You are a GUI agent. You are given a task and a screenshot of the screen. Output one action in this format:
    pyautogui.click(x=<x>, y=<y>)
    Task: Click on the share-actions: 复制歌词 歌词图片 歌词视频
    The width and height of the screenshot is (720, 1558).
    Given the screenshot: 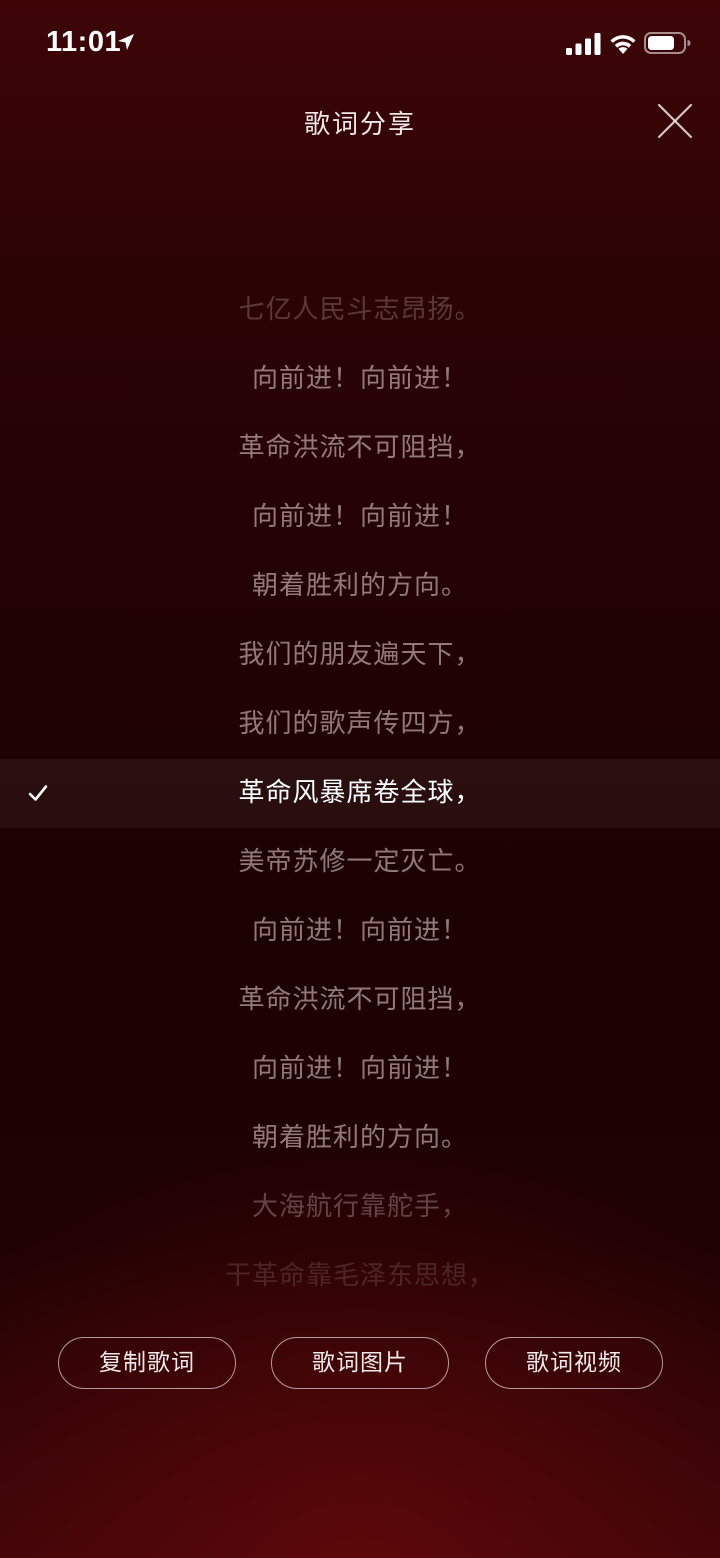 What is the action you would take?
    pyautogui.click(x=360, y=1363)
    